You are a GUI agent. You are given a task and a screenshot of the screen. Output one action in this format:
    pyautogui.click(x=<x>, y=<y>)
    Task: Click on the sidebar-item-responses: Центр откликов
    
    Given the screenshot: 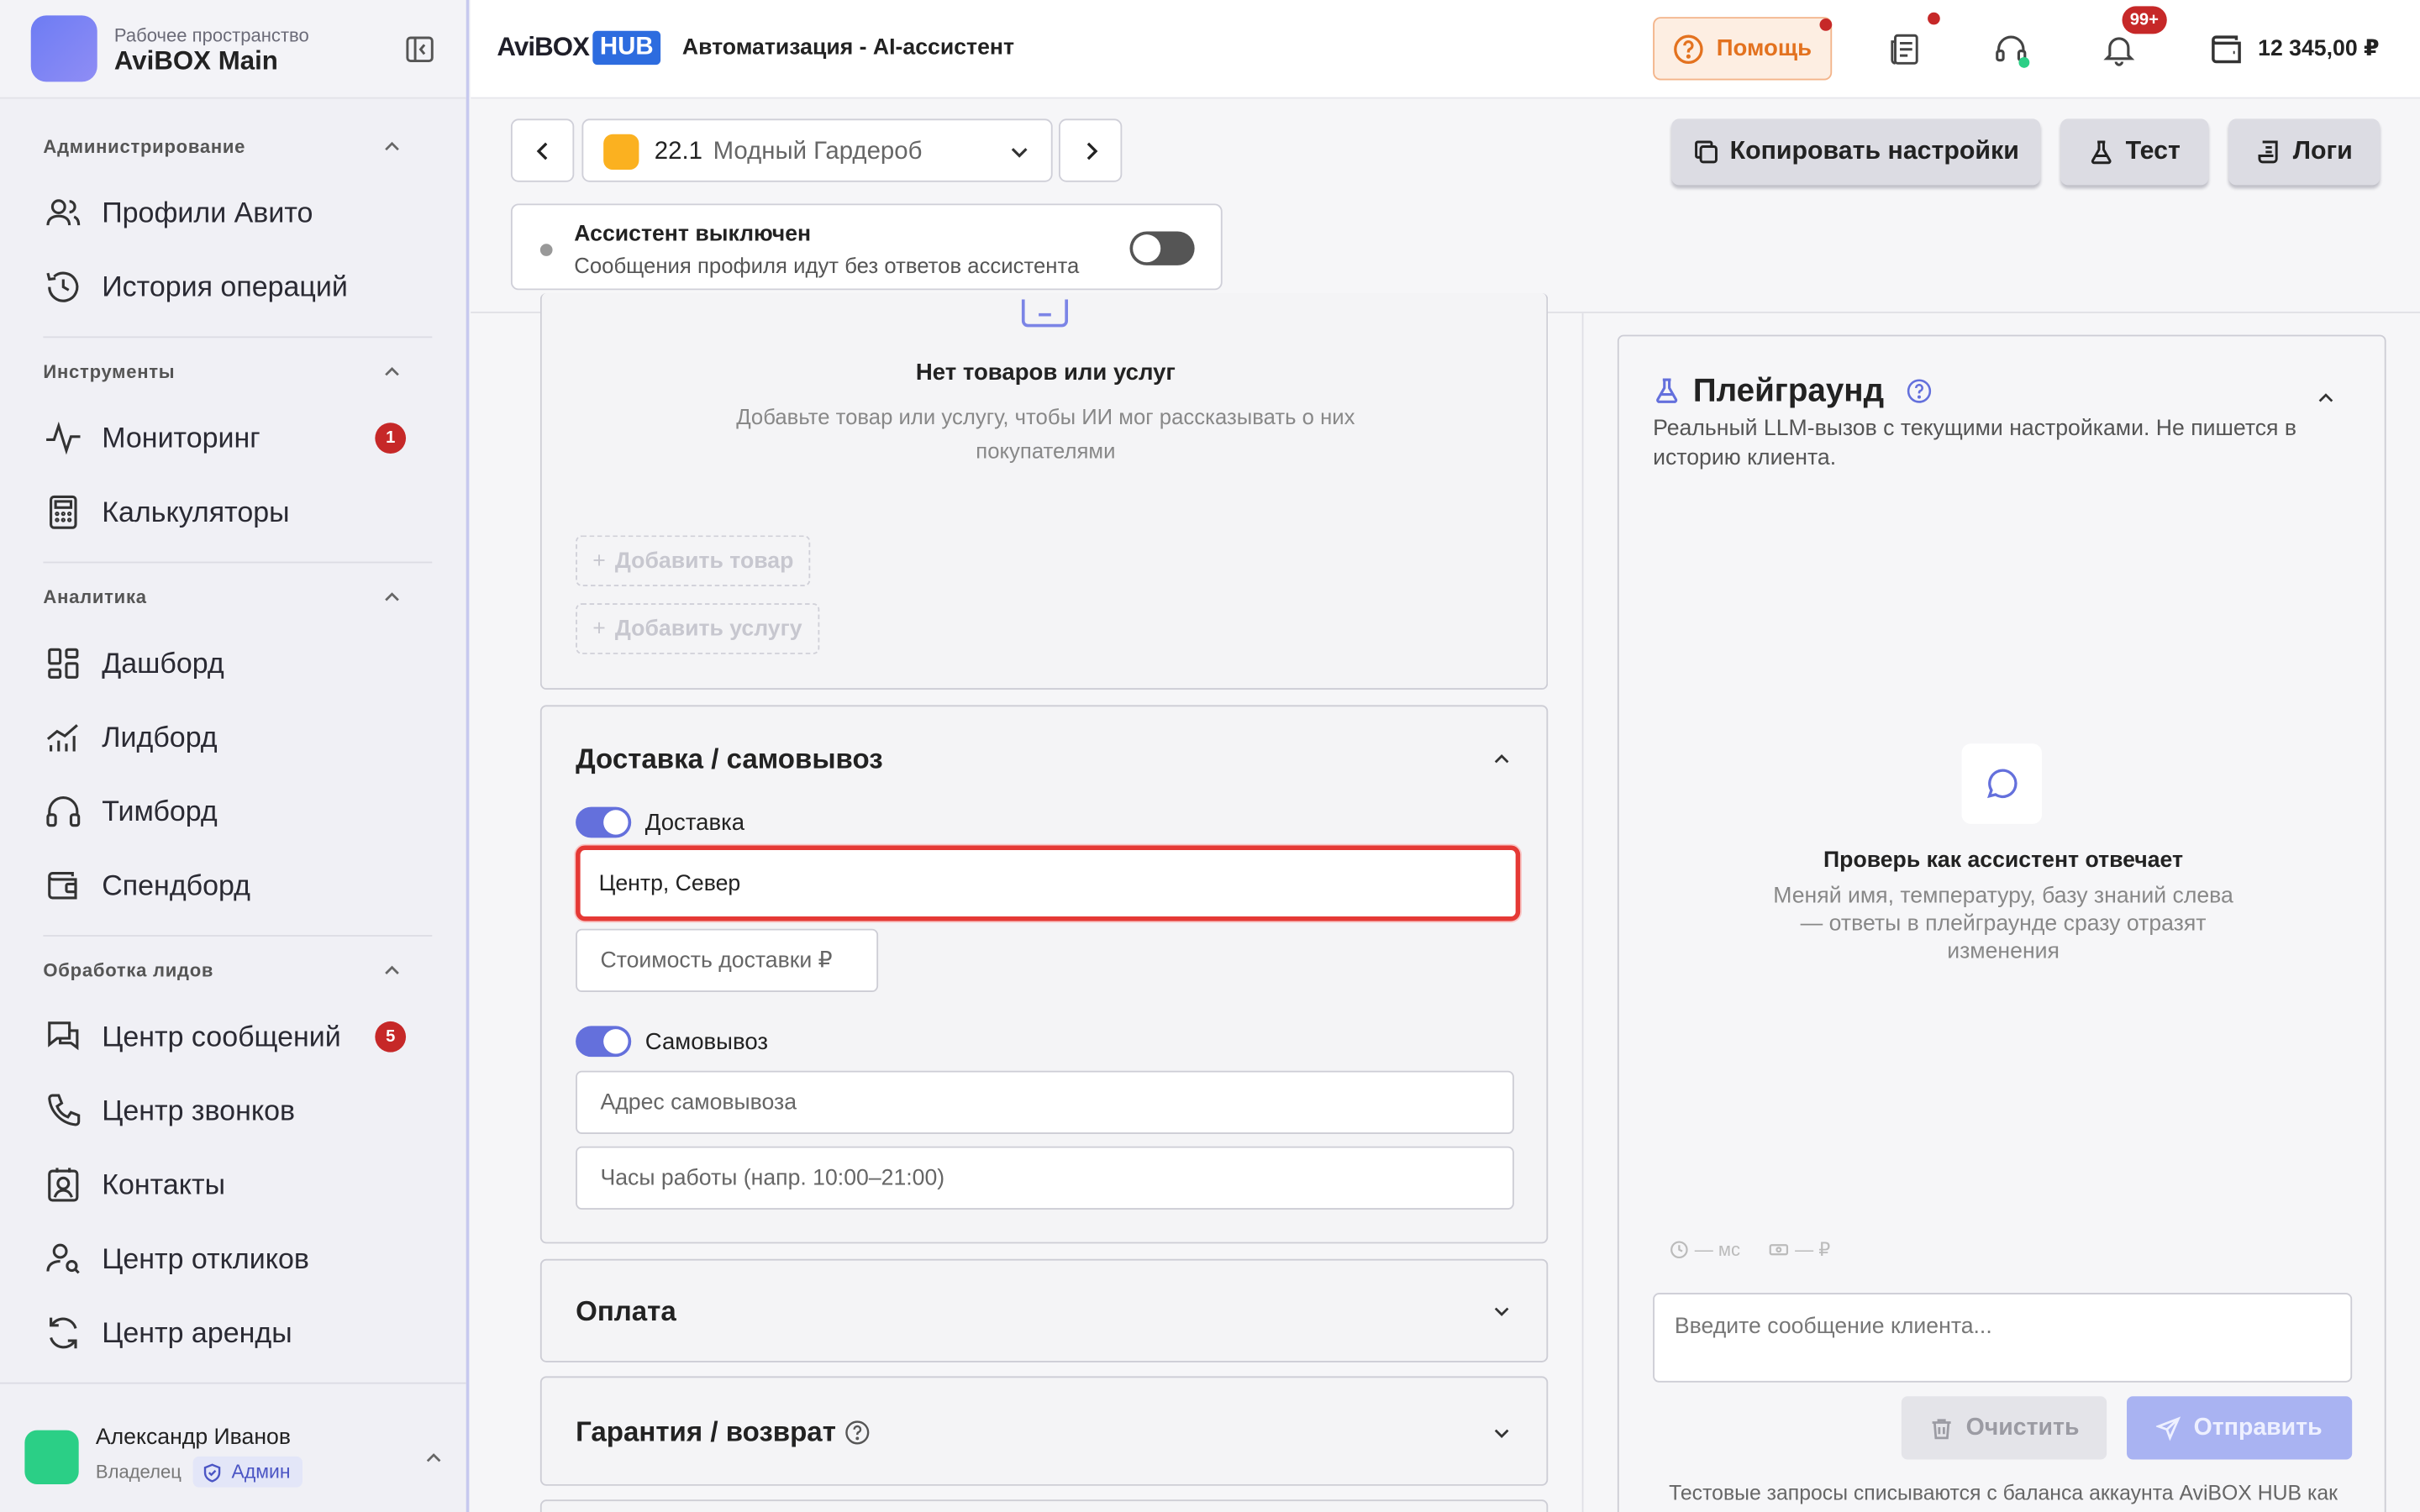 What is the action you would take?
    pyautogui.click(x=236, y=1258)
    